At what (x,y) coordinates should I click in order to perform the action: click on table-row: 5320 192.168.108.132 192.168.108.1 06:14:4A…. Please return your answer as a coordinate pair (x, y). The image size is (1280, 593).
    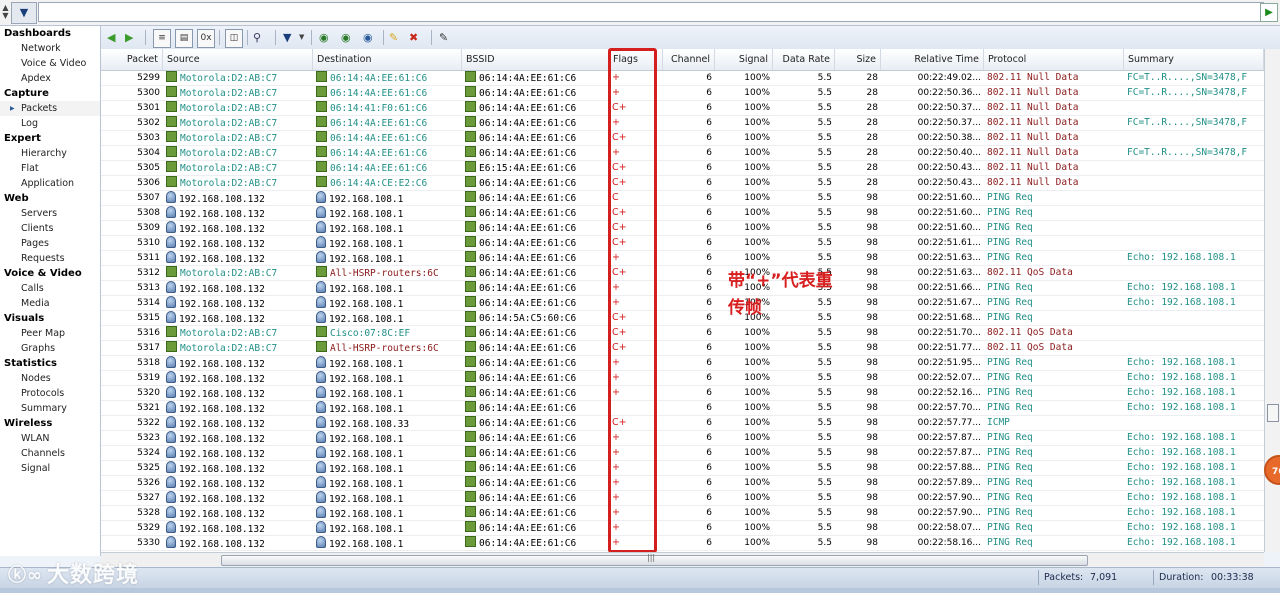
    Looking at the image, I should click on (682, 393).